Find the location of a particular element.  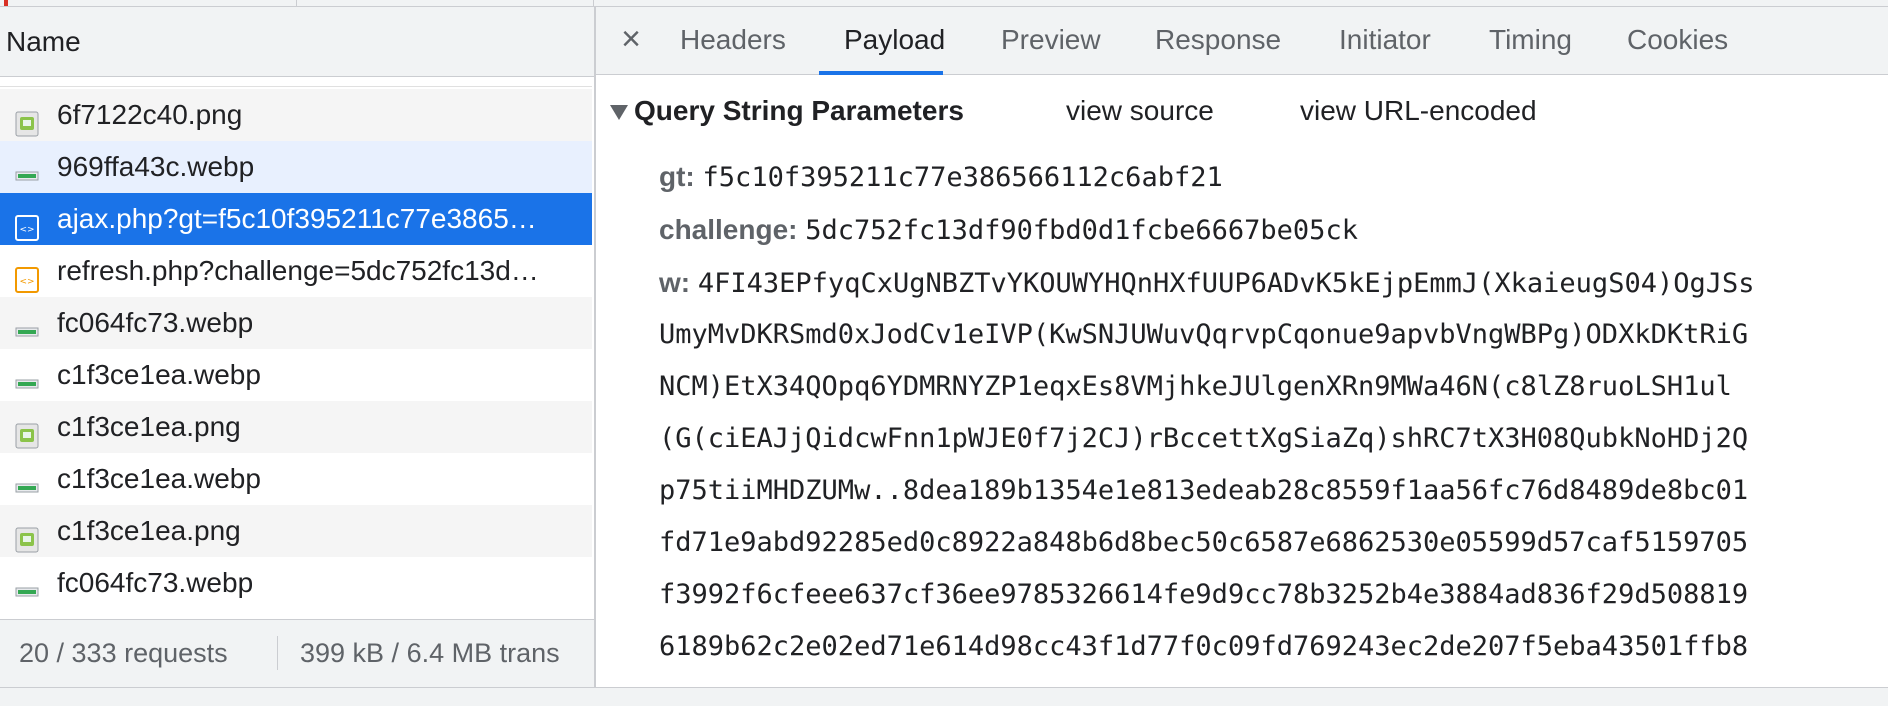

tab-timing: Timing is located at coordinates (1530, 41).